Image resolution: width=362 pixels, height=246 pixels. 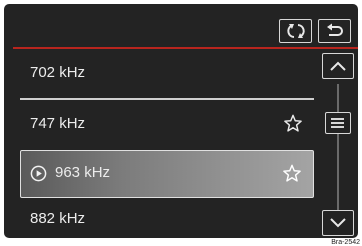 What do you see at coordinates (338, 147) in the screenshot?
I see `scroll-track` at bounding box center [338, 147].